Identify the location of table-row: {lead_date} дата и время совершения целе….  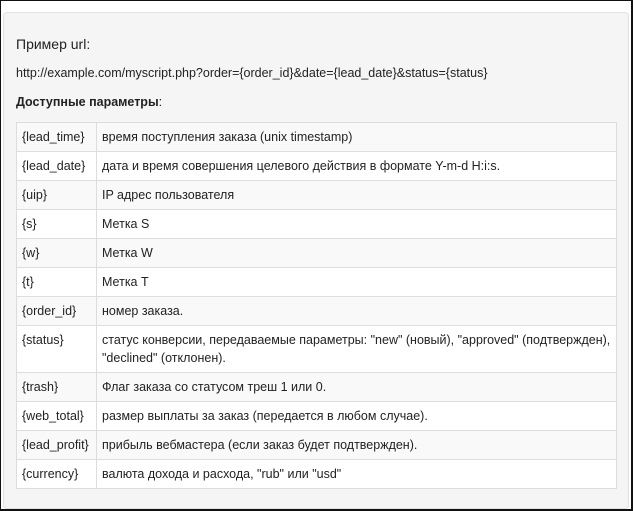
(316, 166).